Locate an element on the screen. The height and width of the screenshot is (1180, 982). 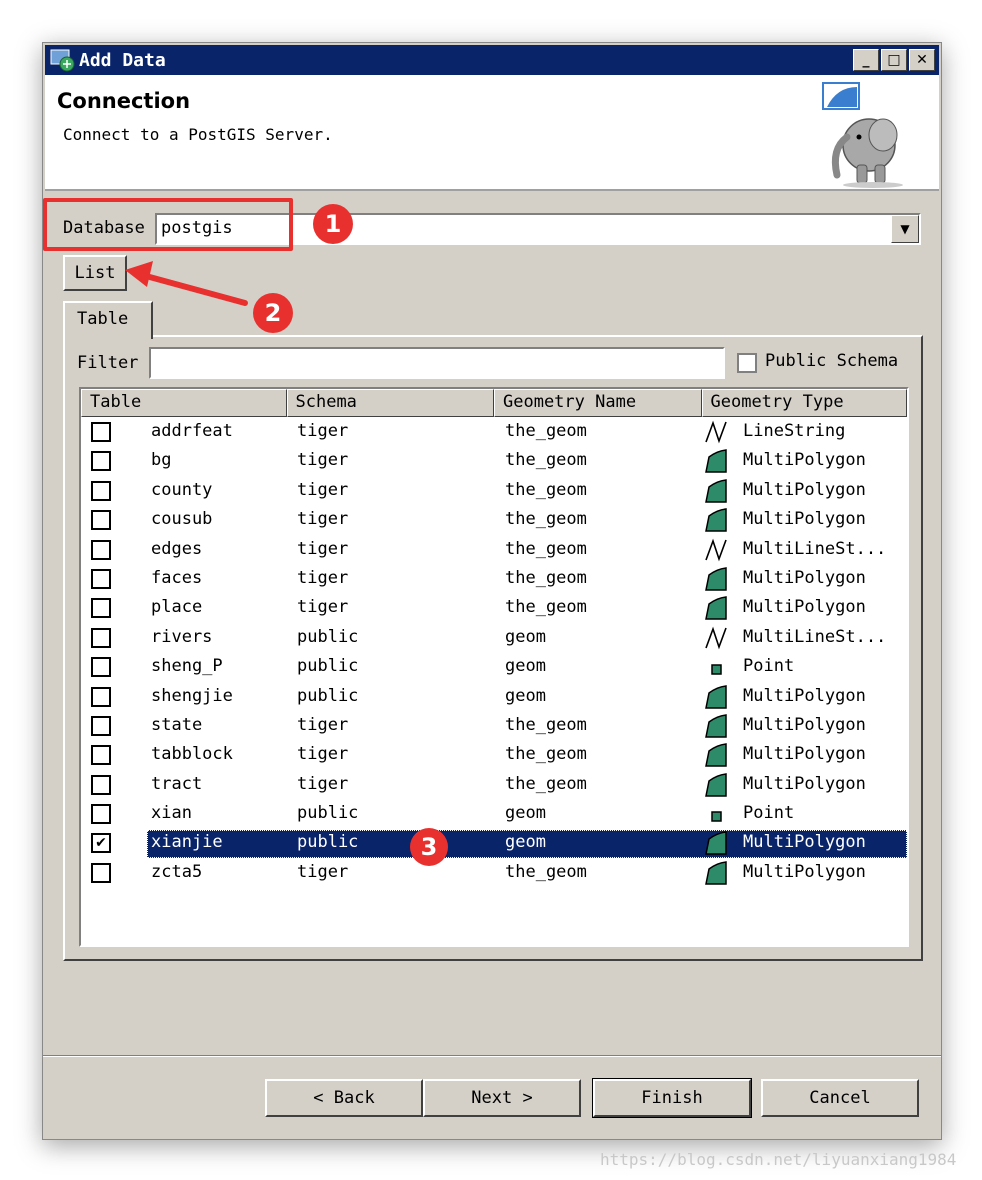
postgres-elephant-icon is located at coordinates (862, 135).